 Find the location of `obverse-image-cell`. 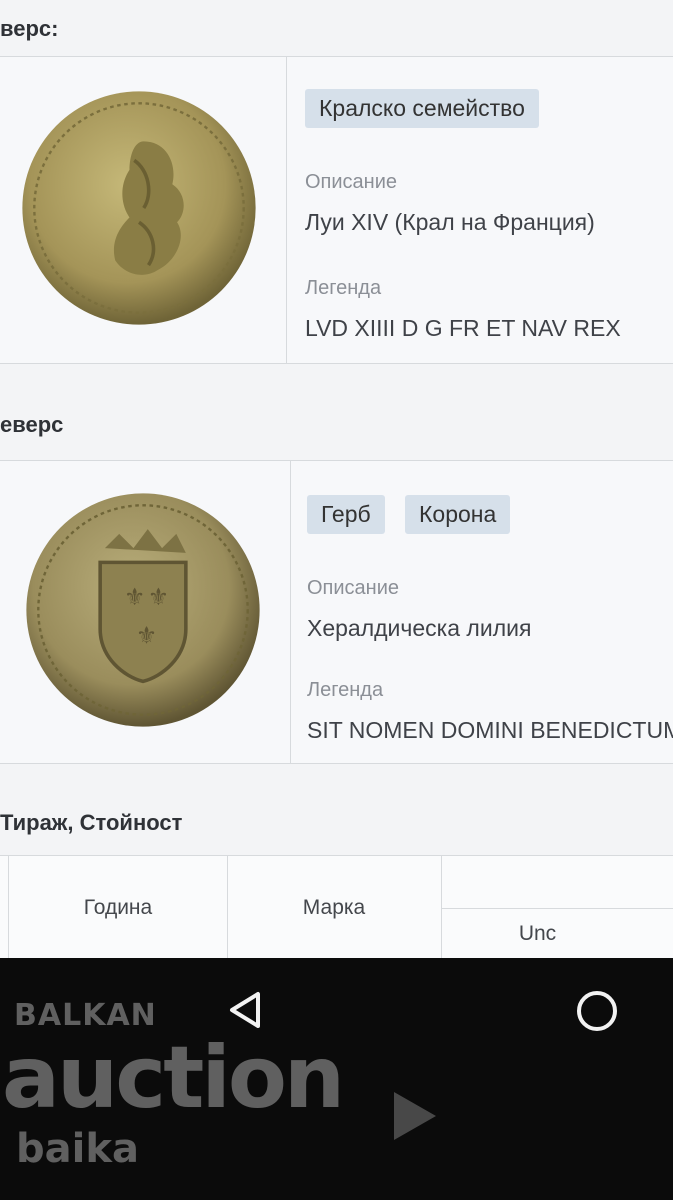

obverse-image-cell is located at coordinates (143, 210).